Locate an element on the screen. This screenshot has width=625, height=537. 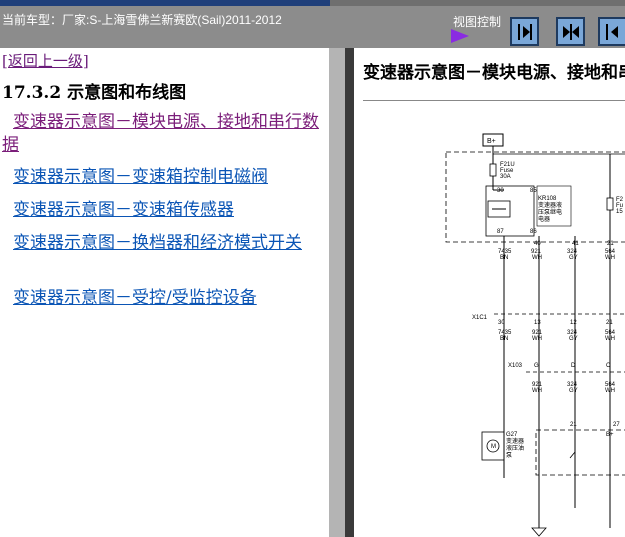
section-title: 17.3.2 示意图和布线图 is located at coordinates (94, 93).